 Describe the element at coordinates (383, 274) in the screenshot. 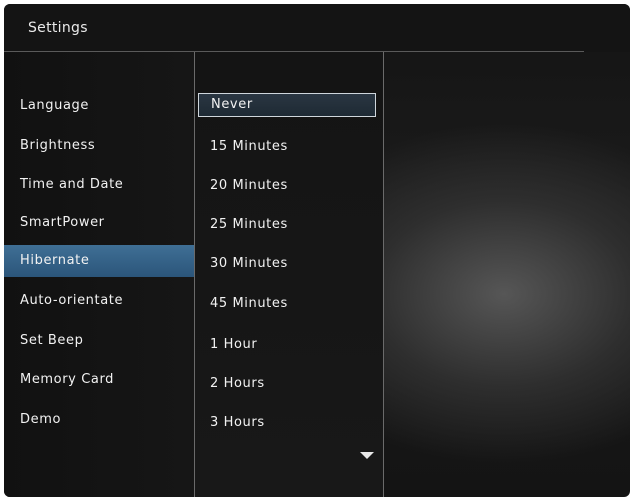

I see `column-divider` at that location.